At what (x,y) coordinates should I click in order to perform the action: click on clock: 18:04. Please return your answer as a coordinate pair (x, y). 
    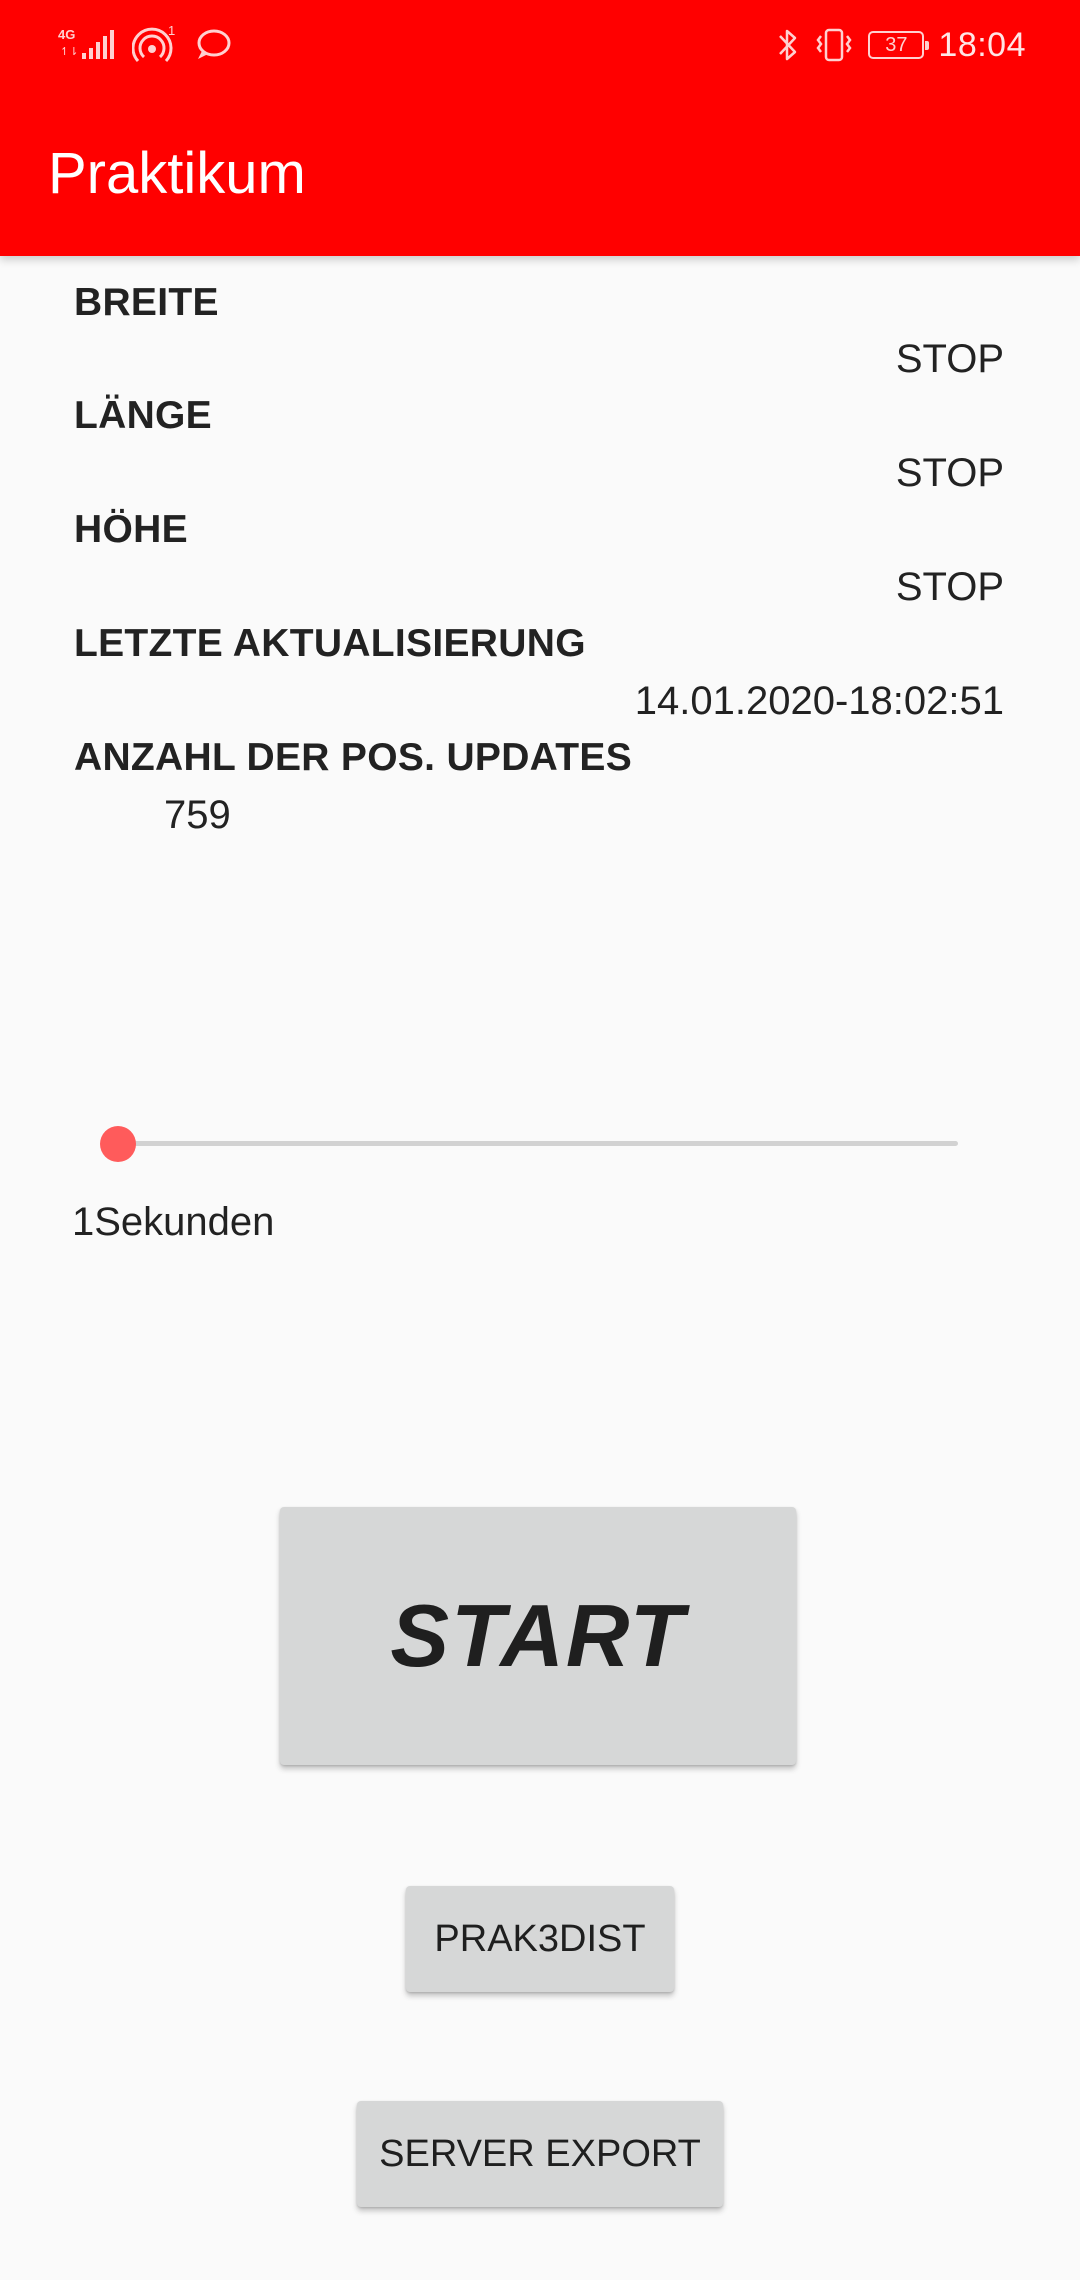
    Looking at the image, I should click on (982, 44).